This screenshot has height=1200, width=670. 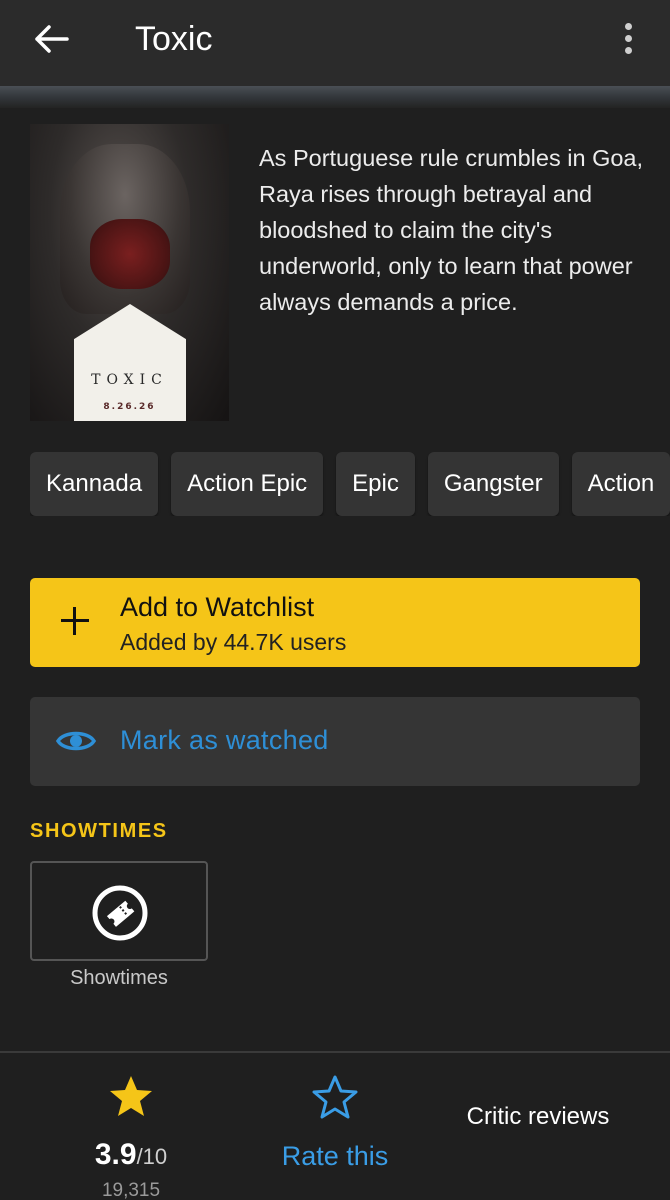 I want to click on rating-value: 3.9/10, so click(x=131, y=1155).